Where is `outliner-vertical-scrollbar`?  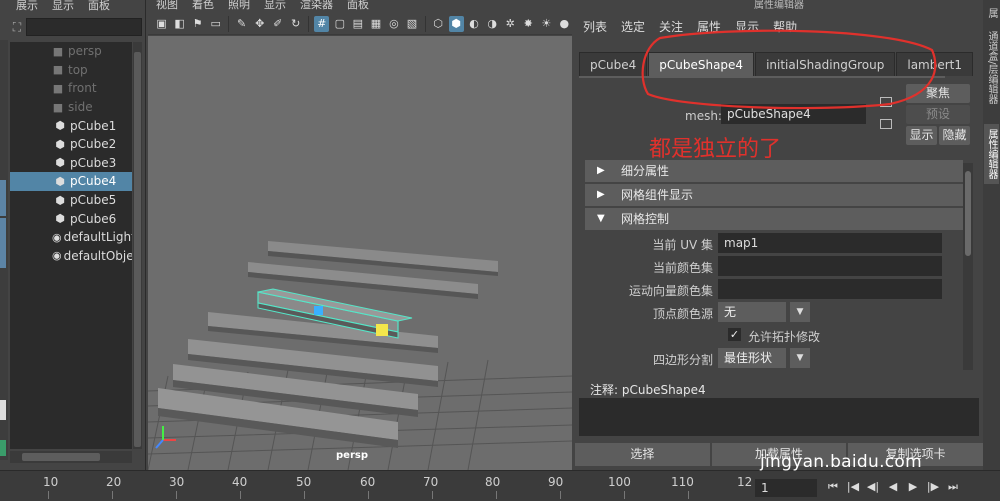
outliner-vertical-scrollbar is located at coordinates (137, 245).